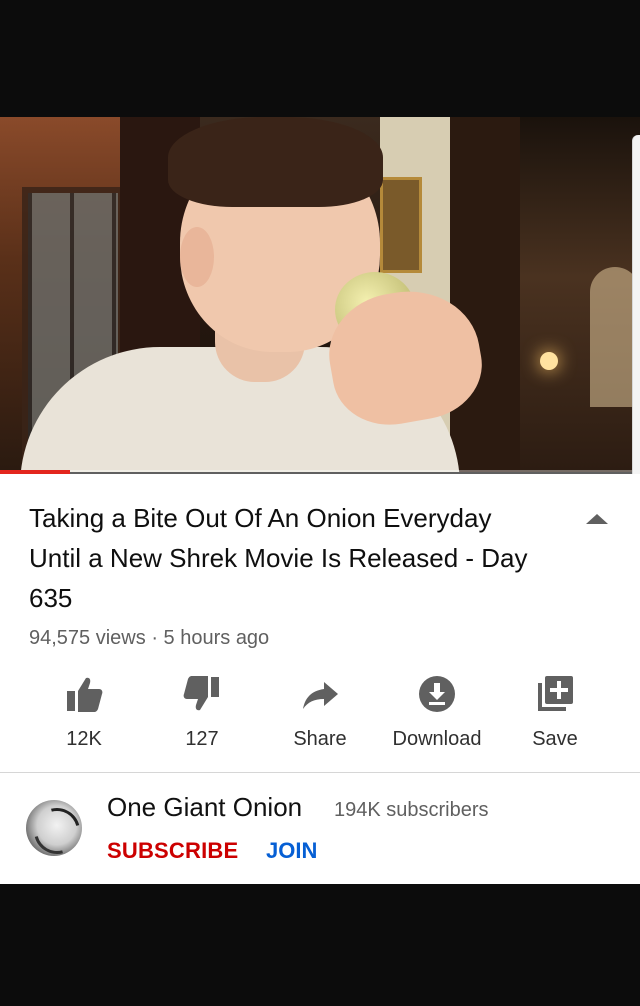 This screenshot has width=640, height=1006. I want to click on subscribe-button: SUBSCRIBE, so click(172, 851).